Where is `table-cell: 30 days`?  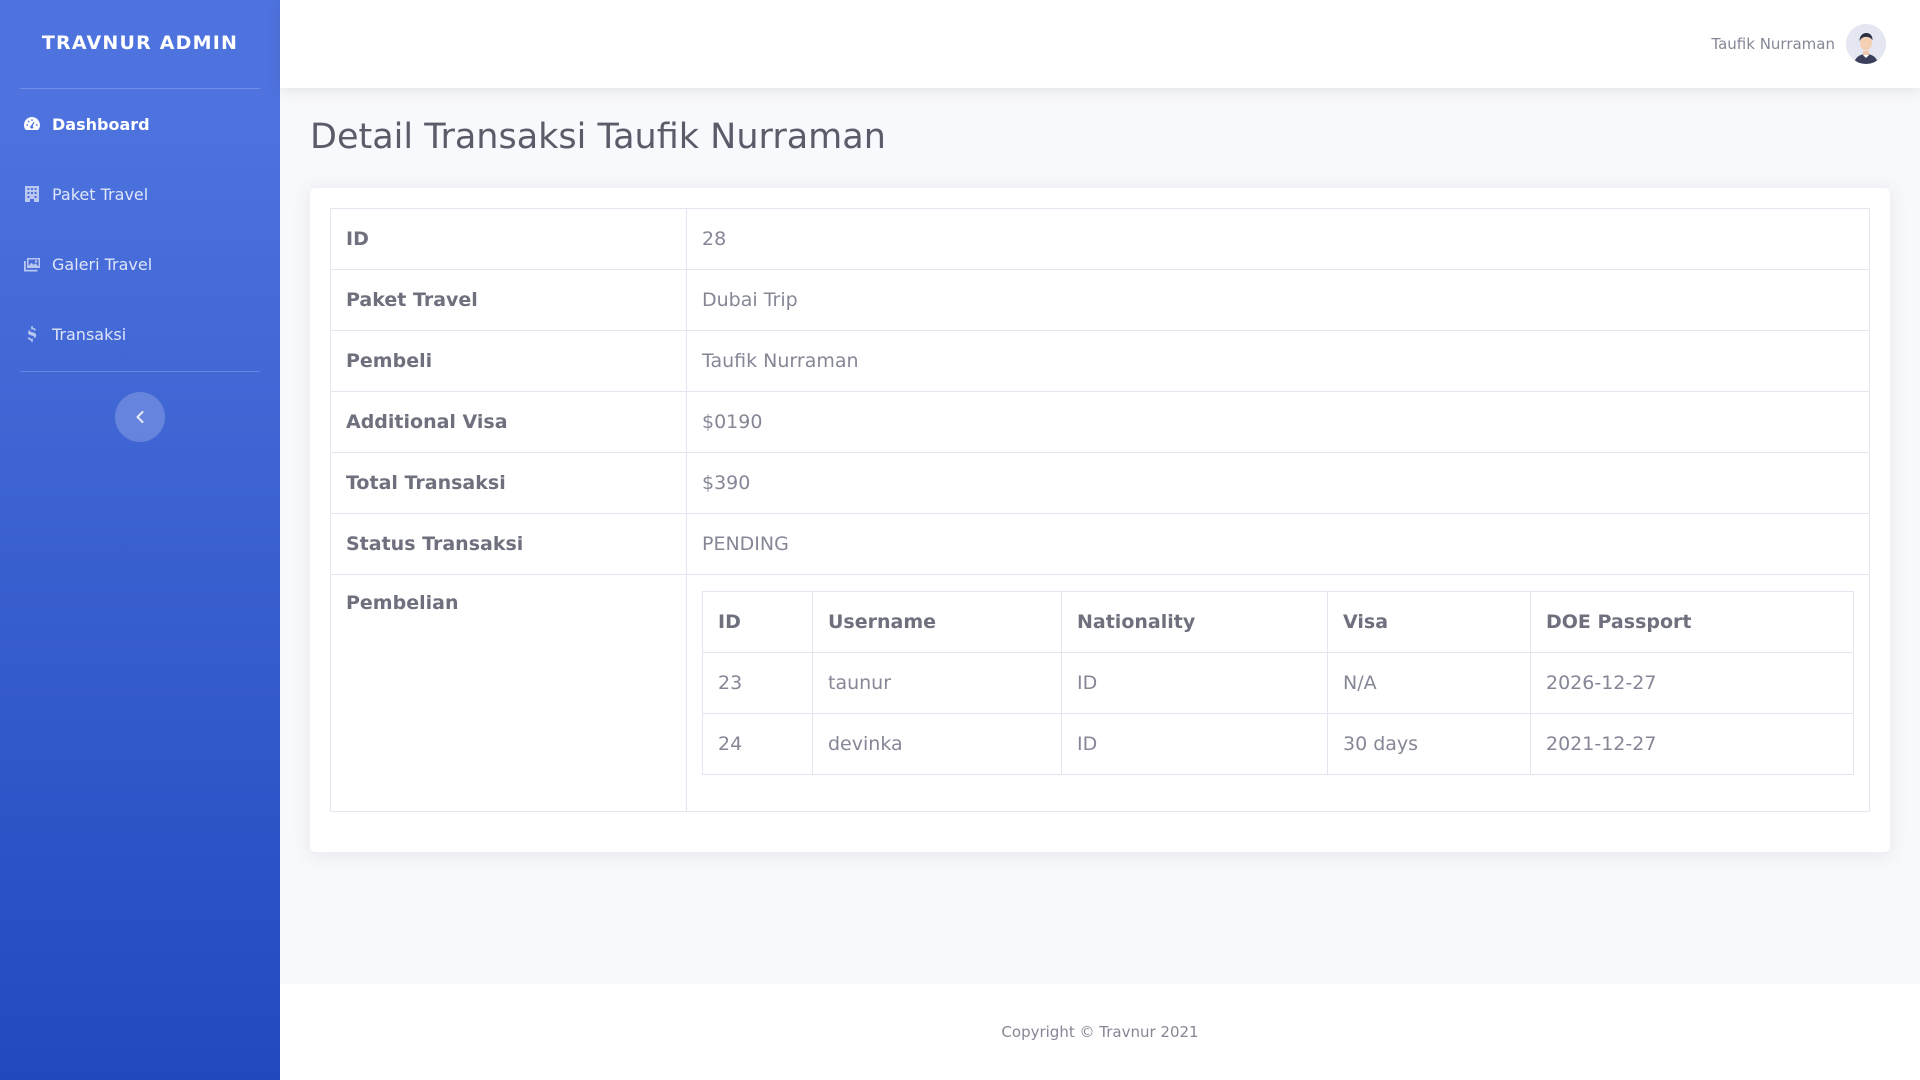 table-cell: 30 days is located at coordinates (1429, 744).